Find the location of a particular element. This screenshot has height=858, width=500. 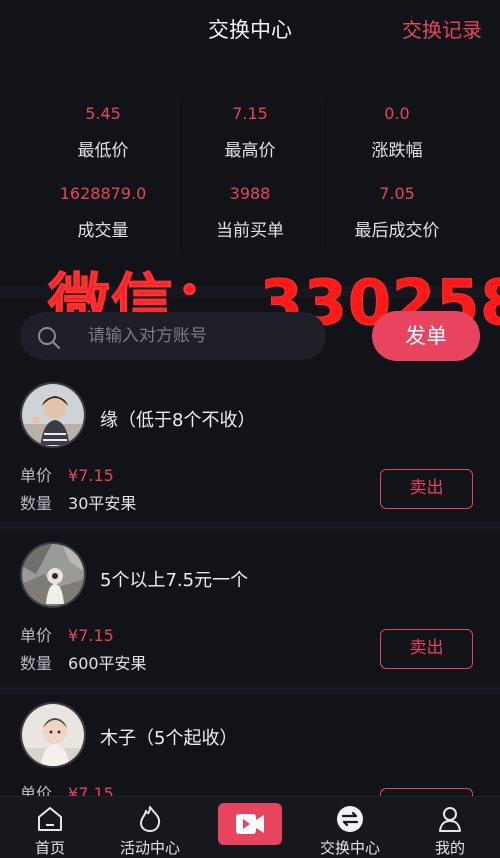

seller-name: 木子（5个起收） is located at coordinates (169, 738).